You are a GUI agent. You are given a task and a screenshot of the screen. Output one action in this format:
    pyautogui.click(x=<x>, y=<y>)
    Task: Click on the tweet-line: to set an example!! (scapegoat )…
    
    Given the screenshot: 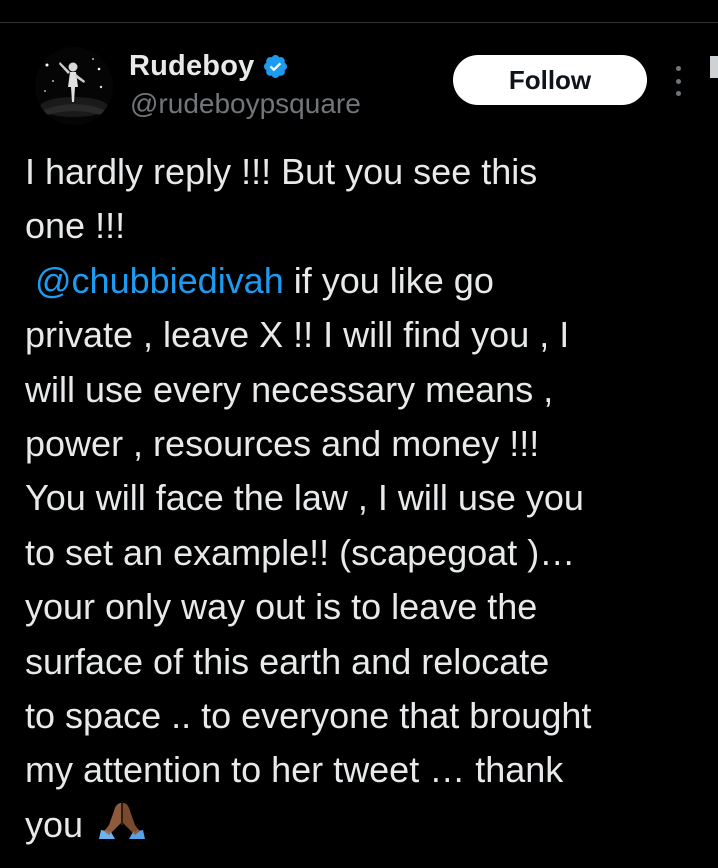 What is the action you would take?
    pyautogui.click(x=300, y=552)
    